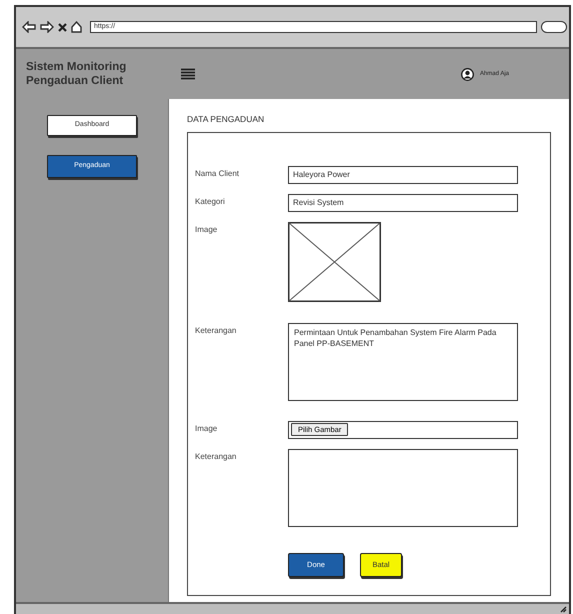  I want to click on image-placeholder-icon, so click(334, 262).